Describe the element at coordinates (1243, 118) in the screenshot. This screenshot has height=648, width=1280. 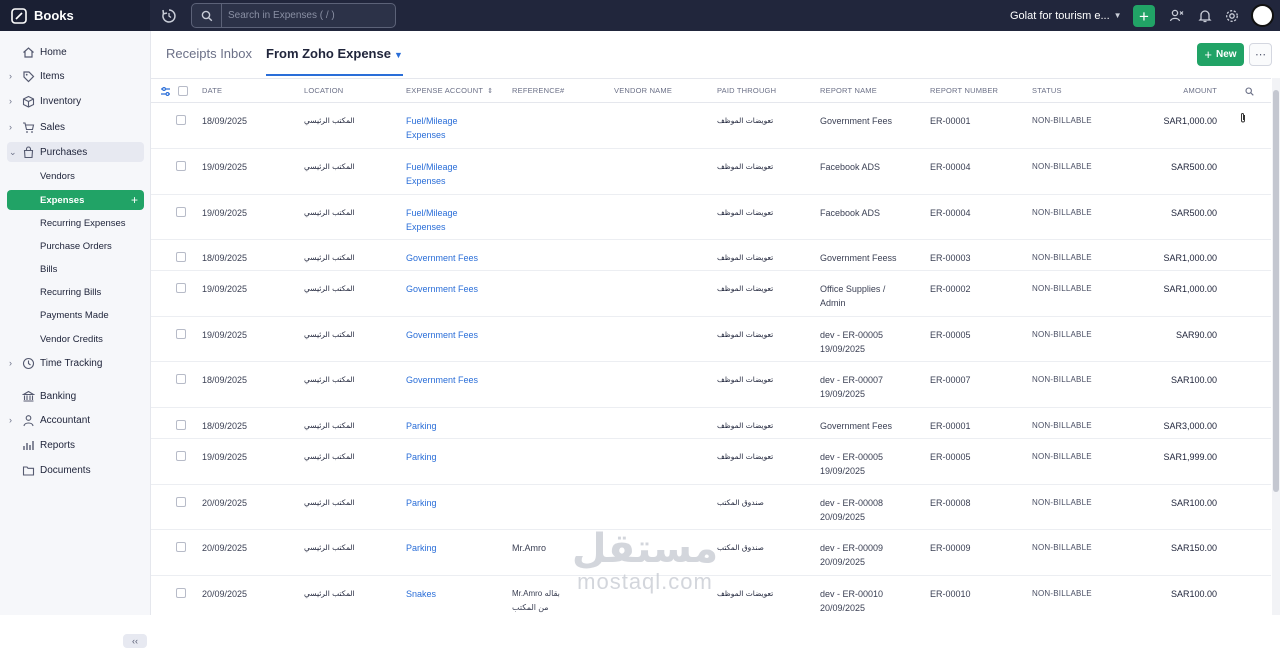
I see `attachment-paperclip-icon` at that location.